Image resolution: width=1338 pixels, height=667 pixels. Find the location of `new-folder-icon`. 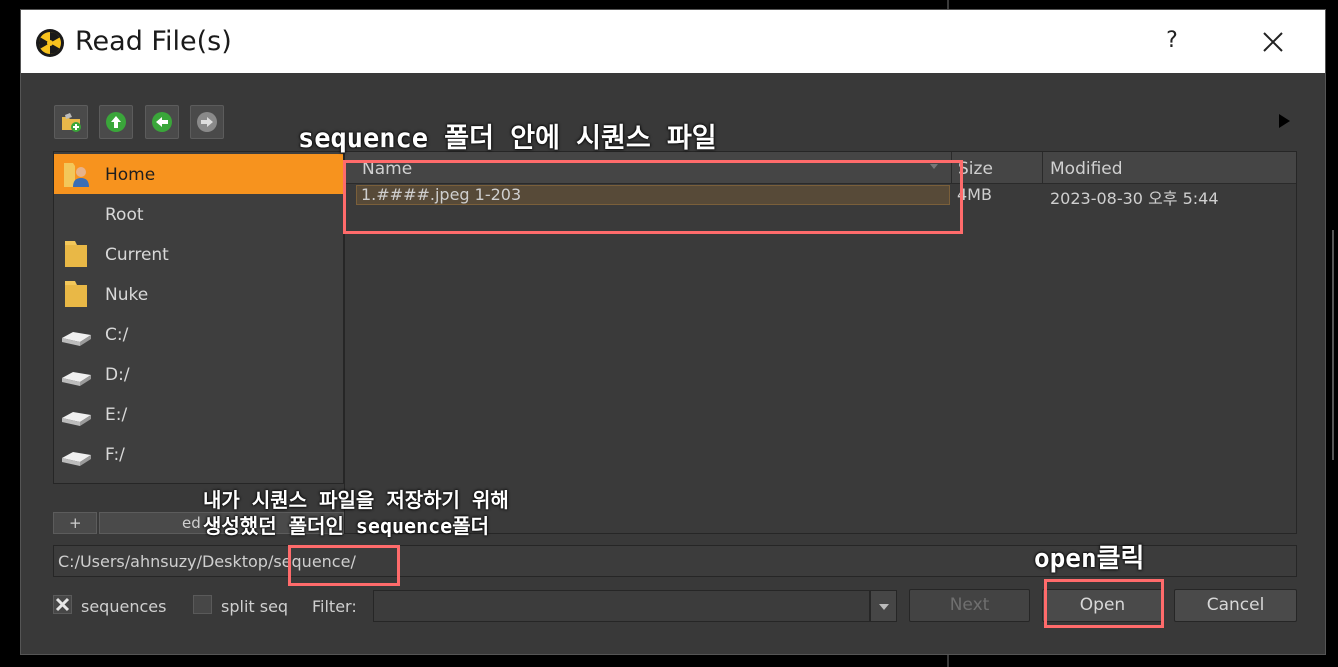

new-folder-icon is located at coordinates (71, 122).